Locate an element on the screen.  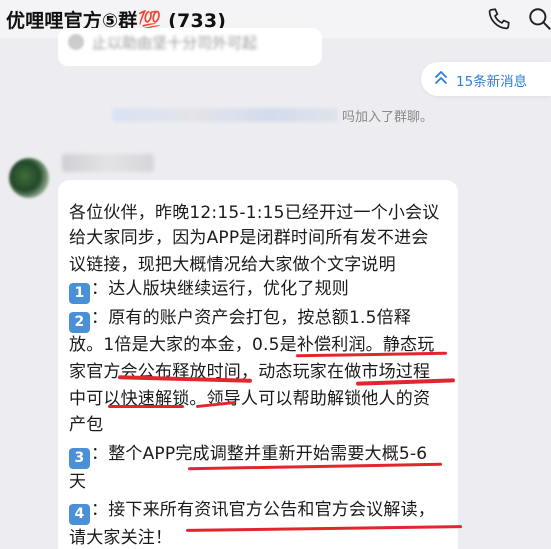
previous-message-text: 止以助由坚十分司外可起 is located at coordinates (175, 43).